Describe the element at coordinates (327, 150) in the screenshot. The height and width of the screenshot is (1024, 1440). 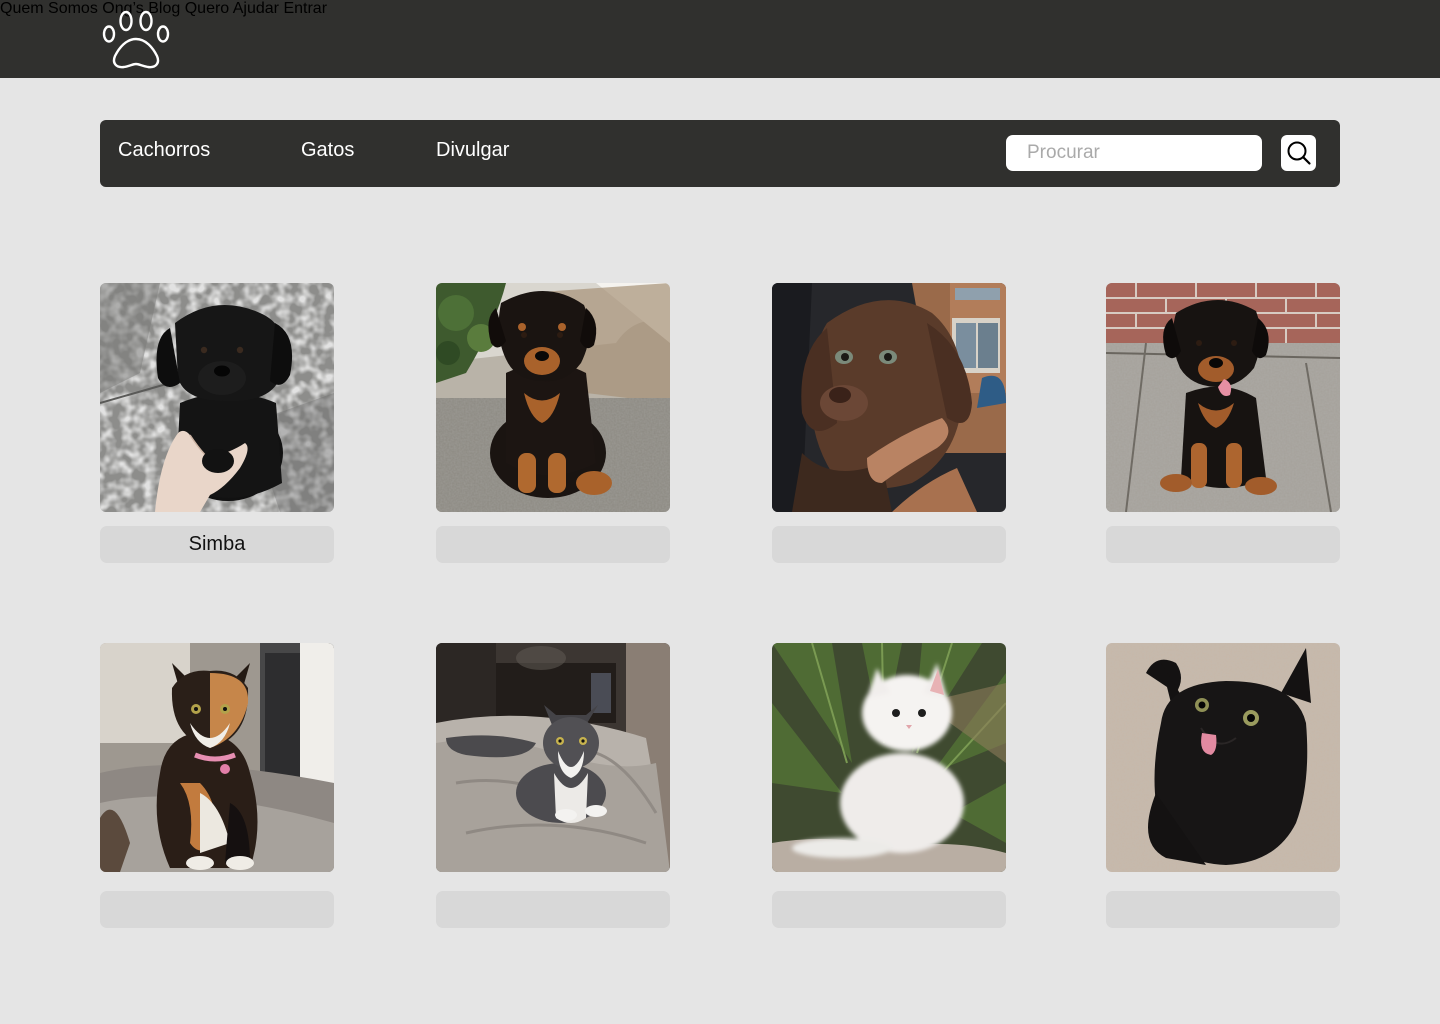
I see `filter-gatos: Gatos` at that location.